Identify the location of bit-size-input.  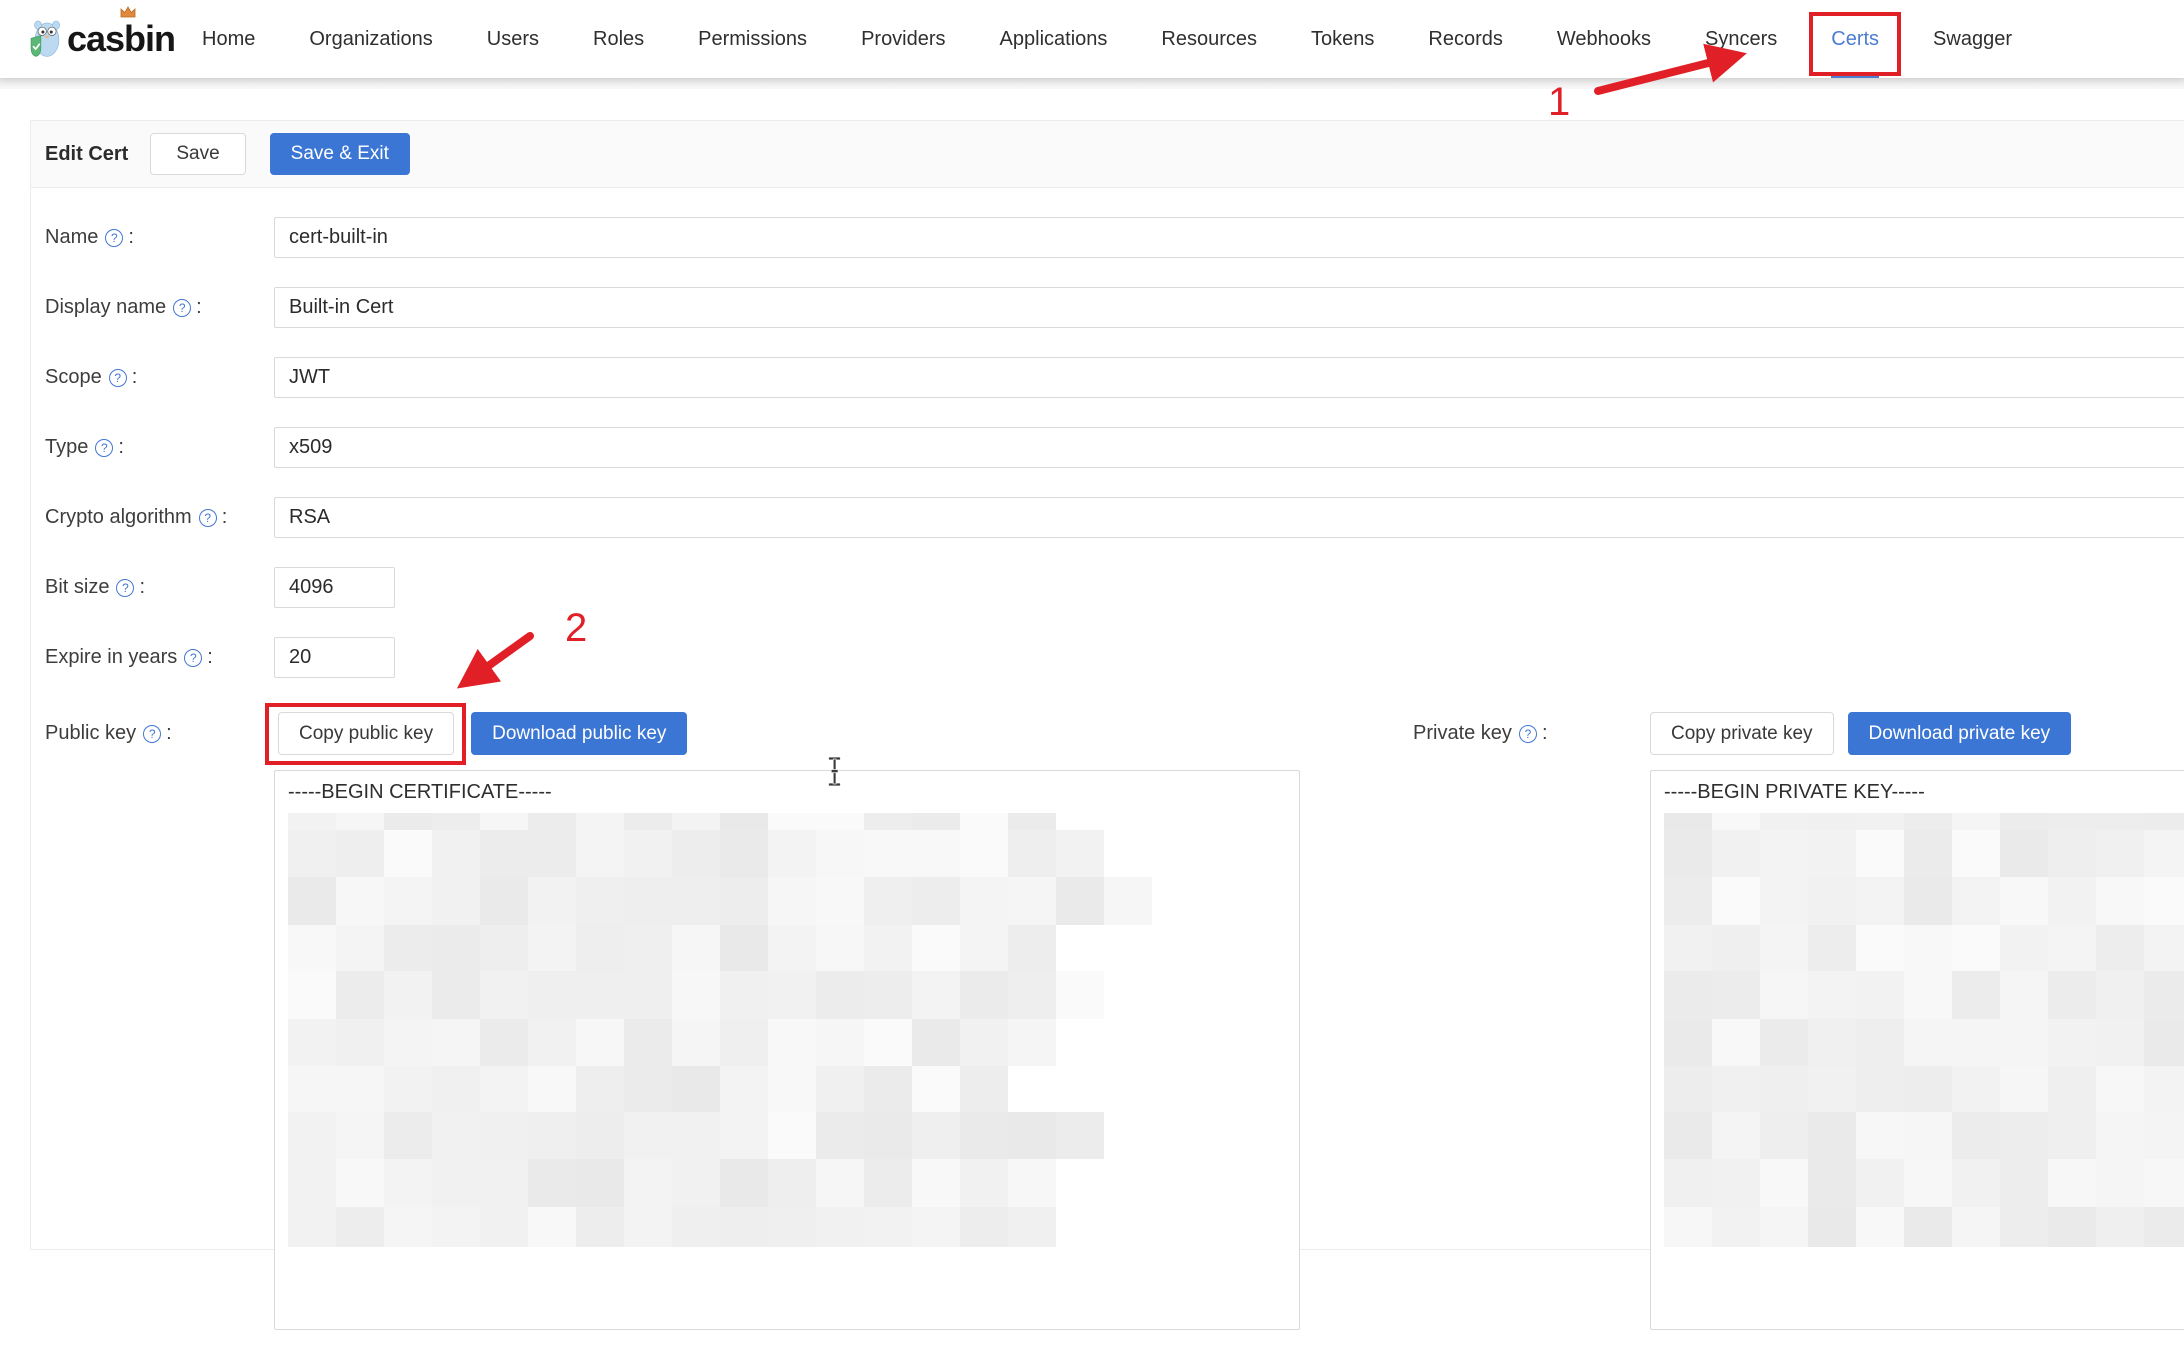
(334, 587).